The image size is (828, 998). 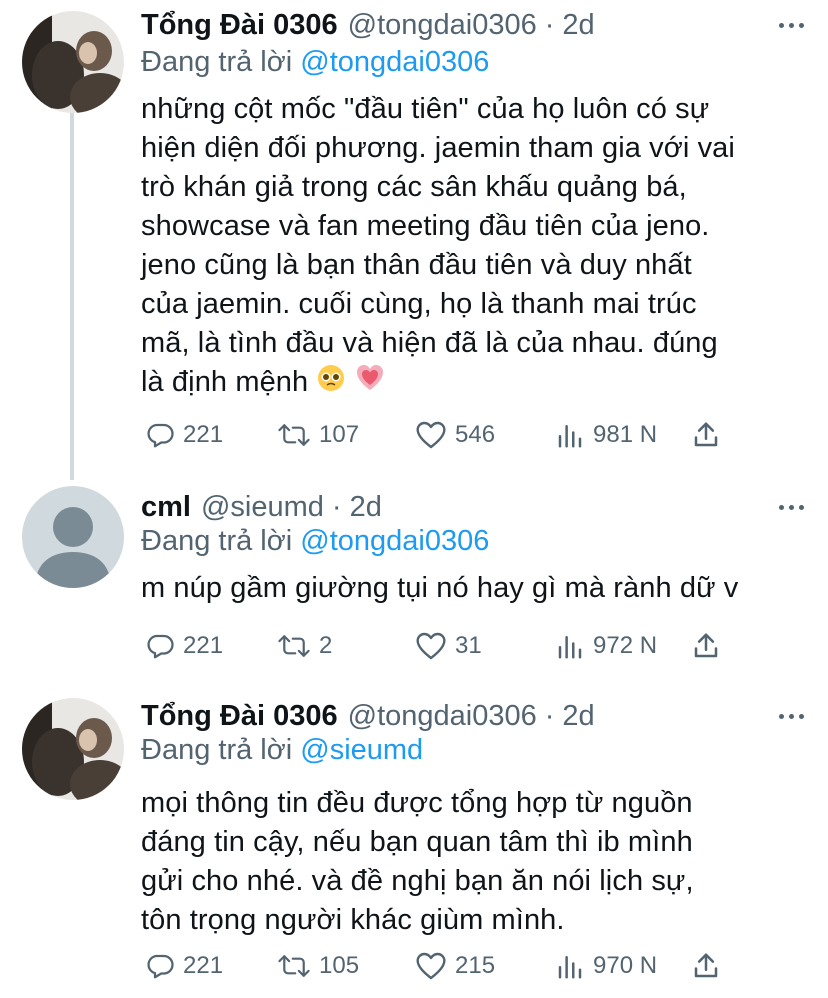 I want to click on mention-link: @sieumd, so click(x=361, y=750).